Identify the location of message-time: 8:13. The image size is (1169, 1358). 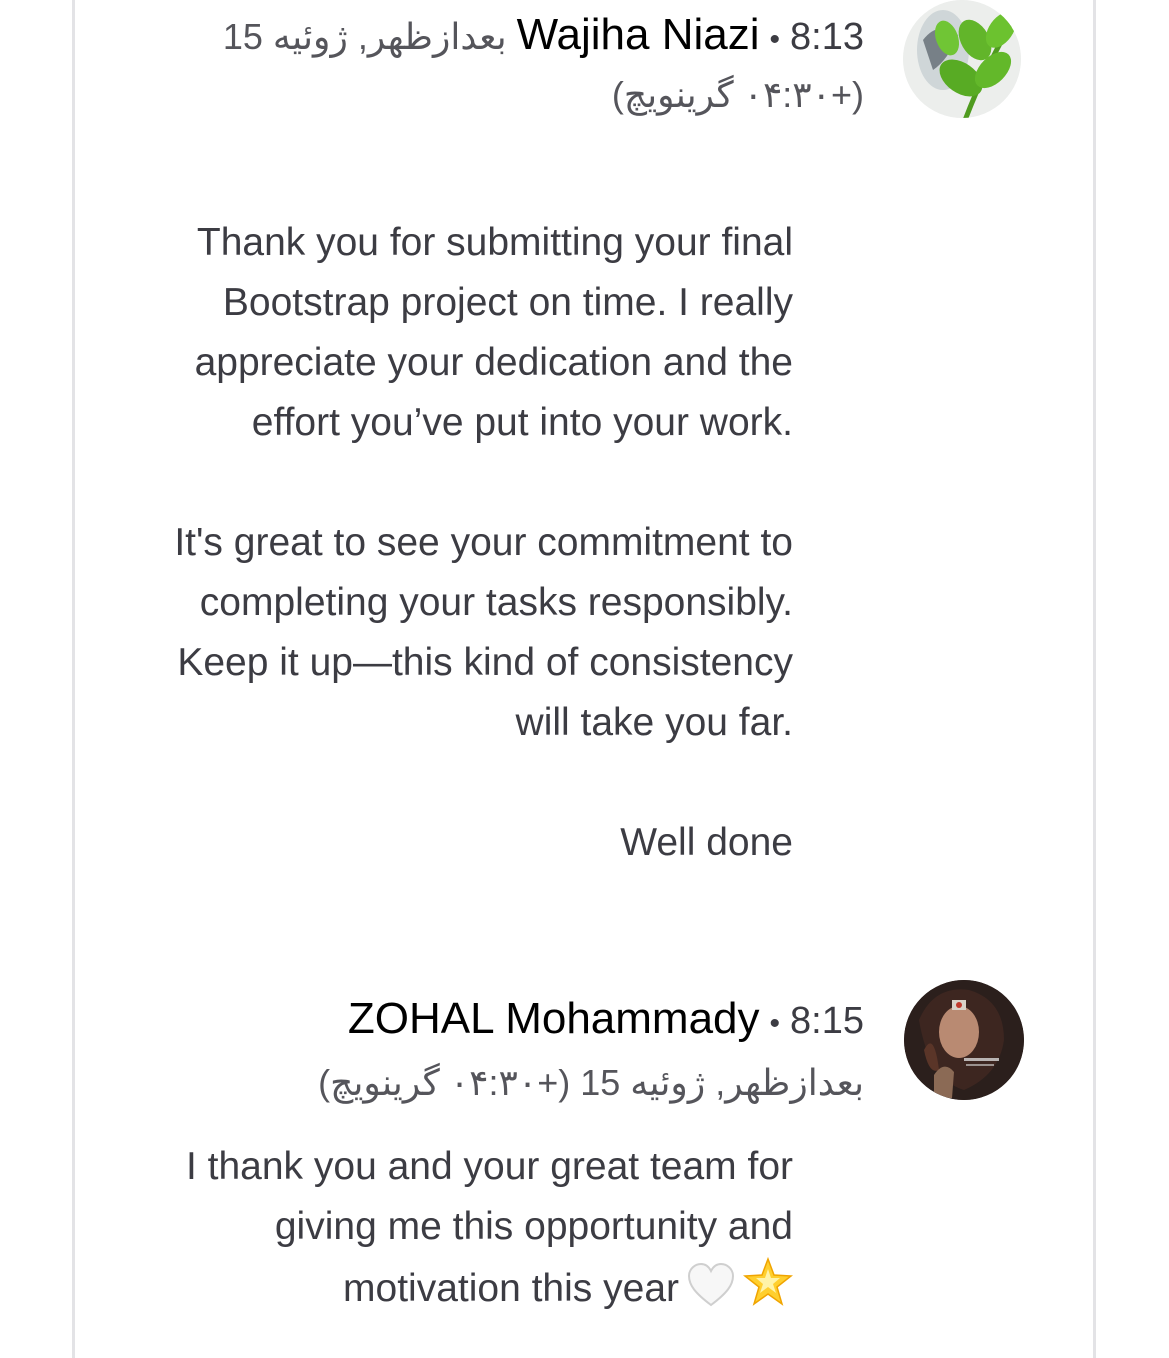
(827, 37).